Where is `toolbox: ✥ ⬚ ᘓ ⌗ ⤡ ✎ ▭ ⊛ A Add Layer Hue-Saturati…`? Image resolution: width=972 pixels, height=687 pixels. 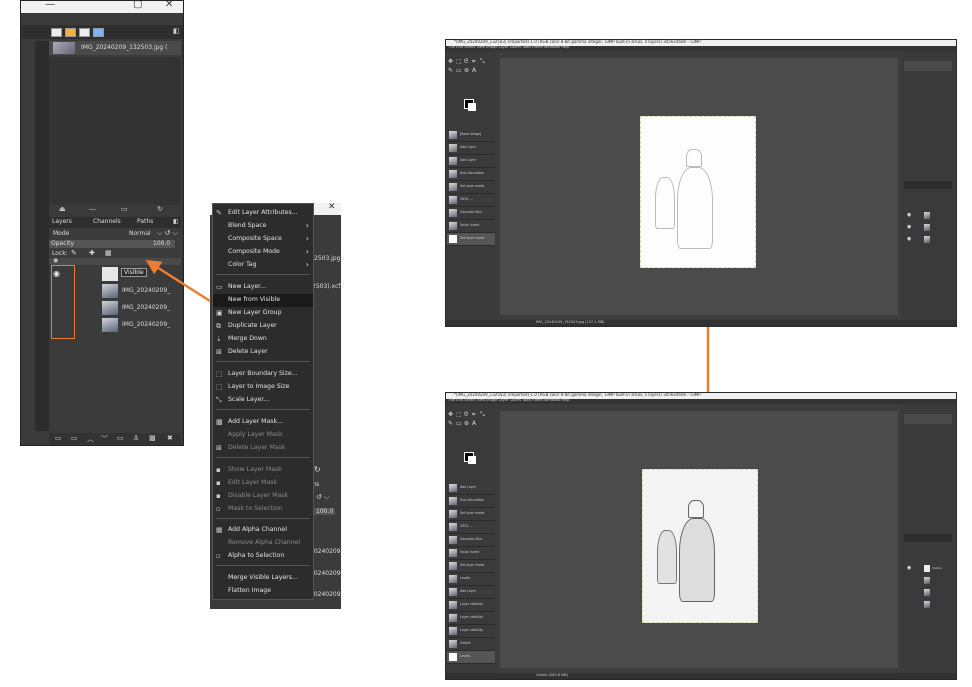
toolbox: ✥ ⬚ ᘓ ⌗ ⤡ ✎ ▭ ⊛ A Add Layer Hue-Saturati… is located at coordinates (471, 539).